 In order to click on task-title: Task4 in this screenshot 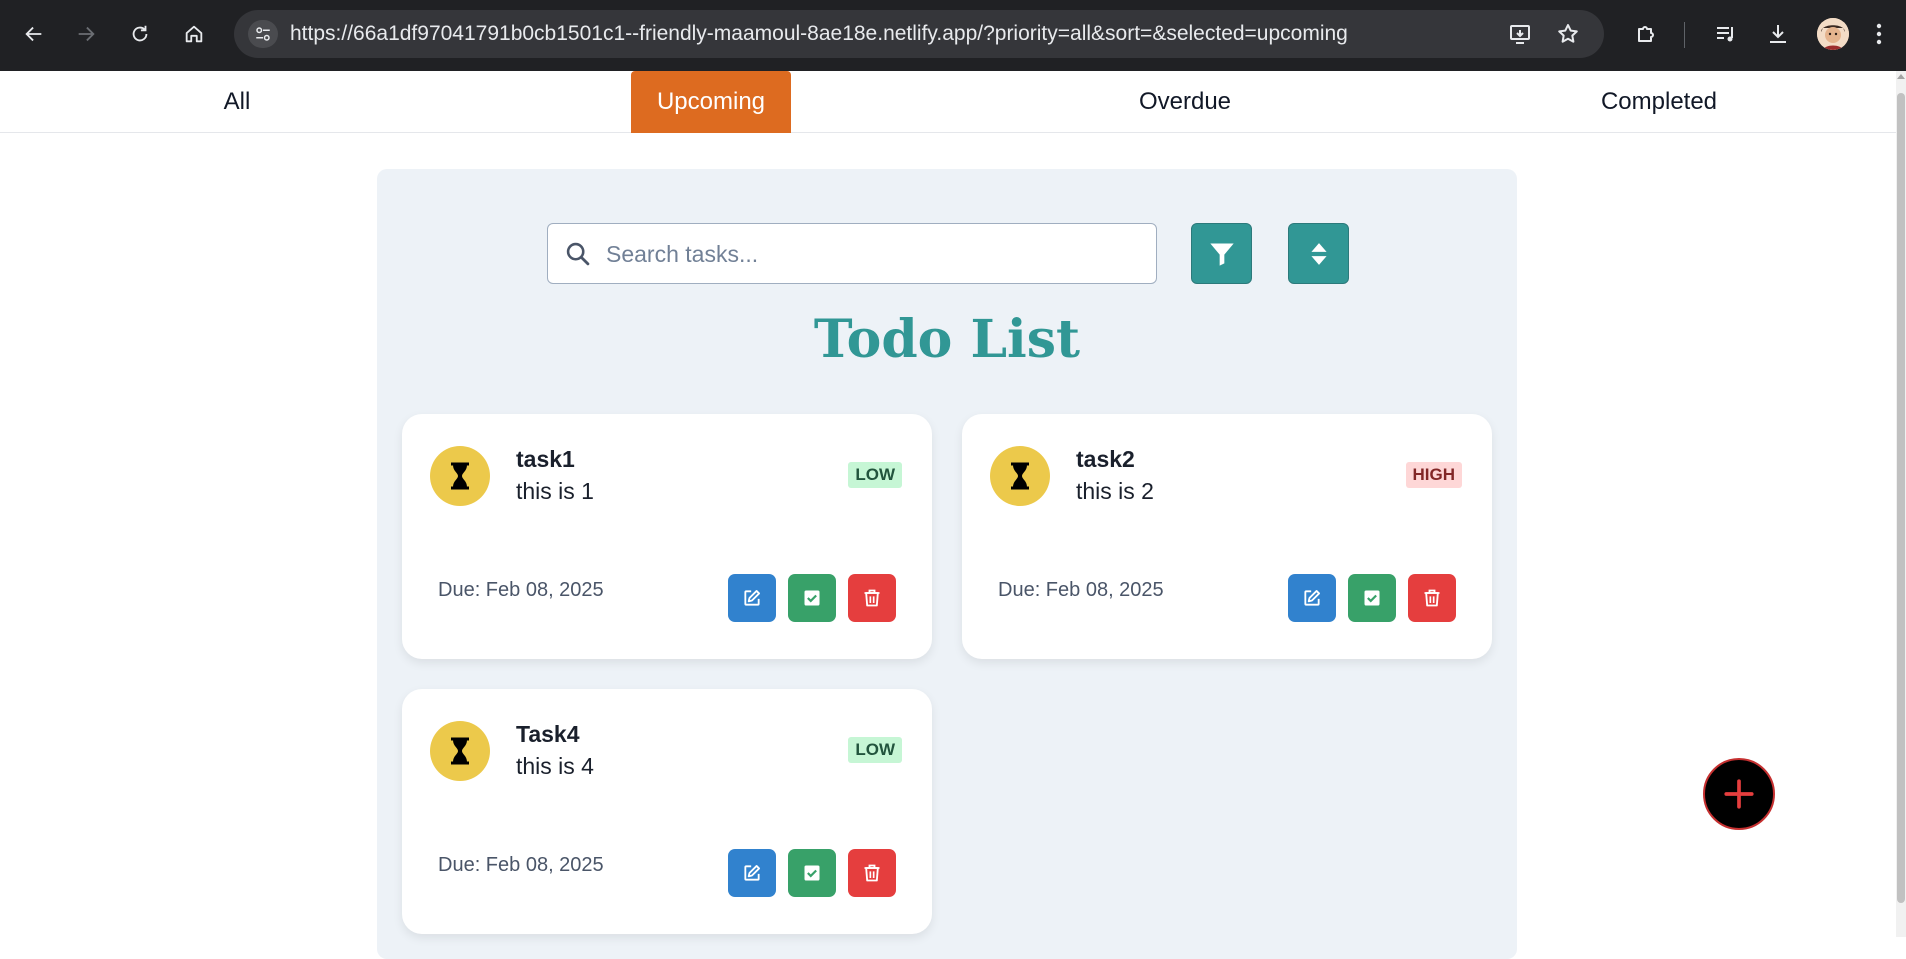, I will do `click(548, 734)`.